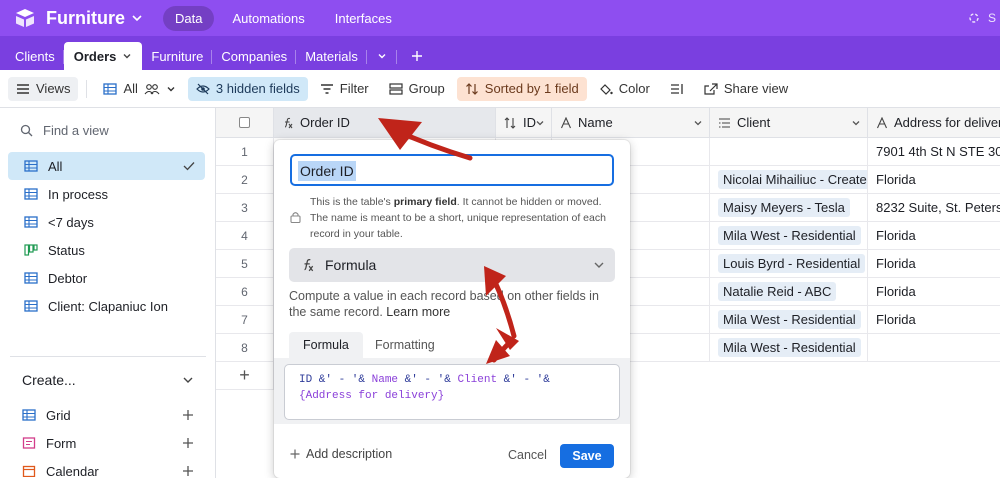  What do you see at coordinates (108, 468) in the screenshot?
I see `create-calendar-view: Calendar` at bounding box center [108, 468].